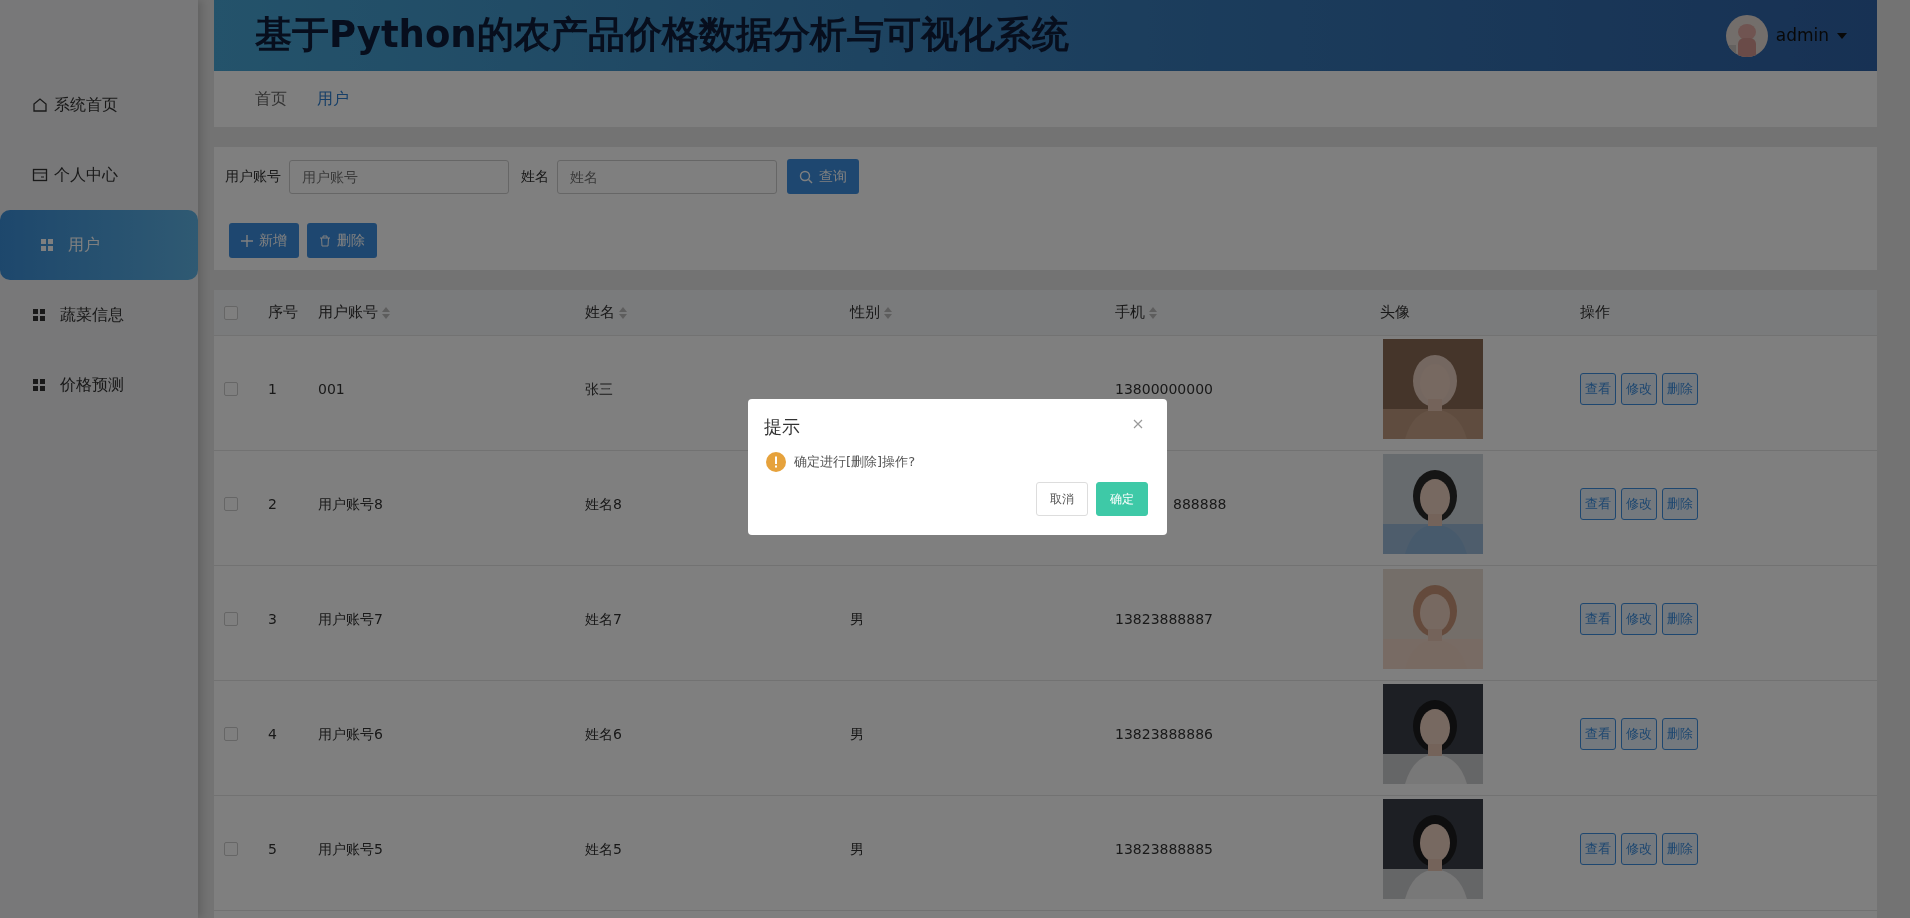  Describe the element at coordinates (99, 105) in the screenshot. I see `sidebar-item: 系统首页` at that location.